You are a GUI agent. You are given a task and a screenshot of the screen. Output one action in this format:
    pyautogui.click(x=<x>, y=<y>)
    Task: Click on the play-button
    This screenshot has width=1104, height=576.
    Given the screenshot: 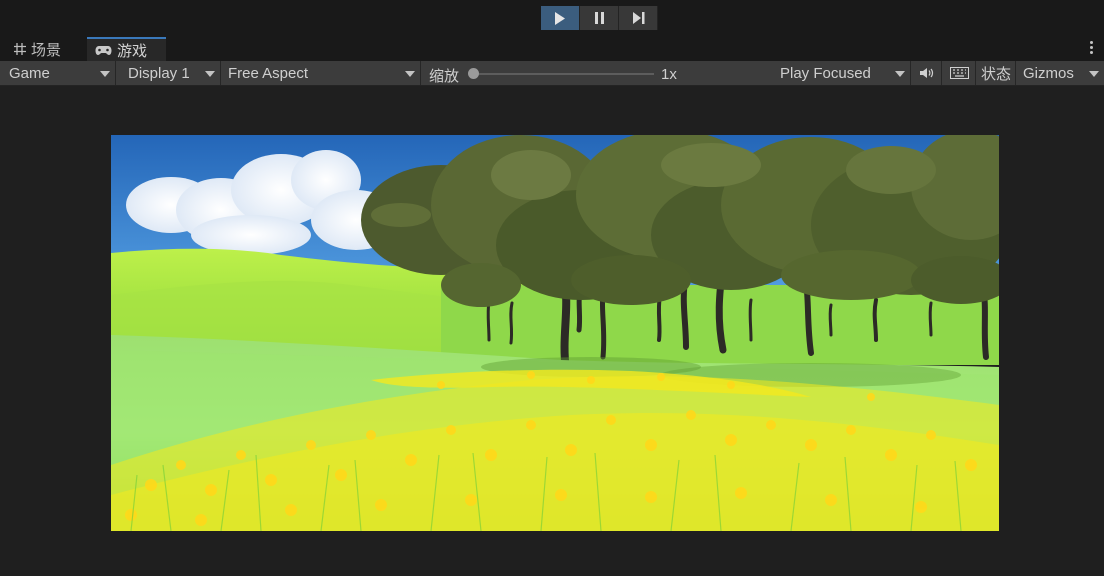 What is the action you would take?
    pyautogui.click(x=560, y=18)
    